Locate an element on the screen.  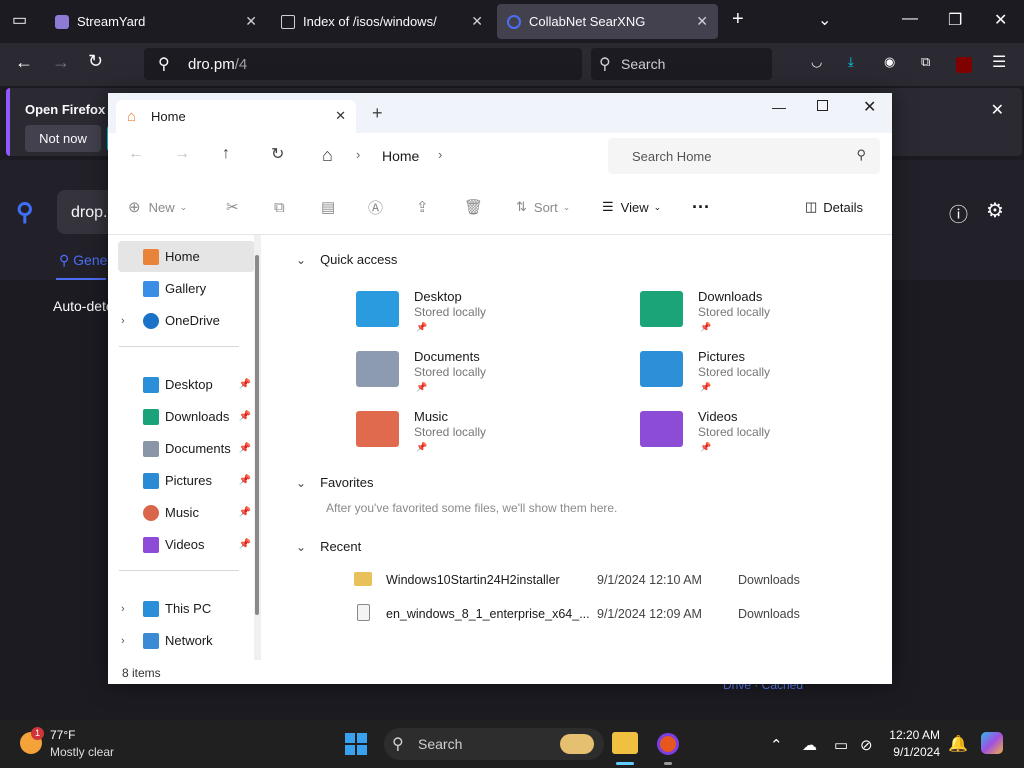
quick-access-desktop: Desktop Stored locally 📌 is located at coordinates (486, 317).